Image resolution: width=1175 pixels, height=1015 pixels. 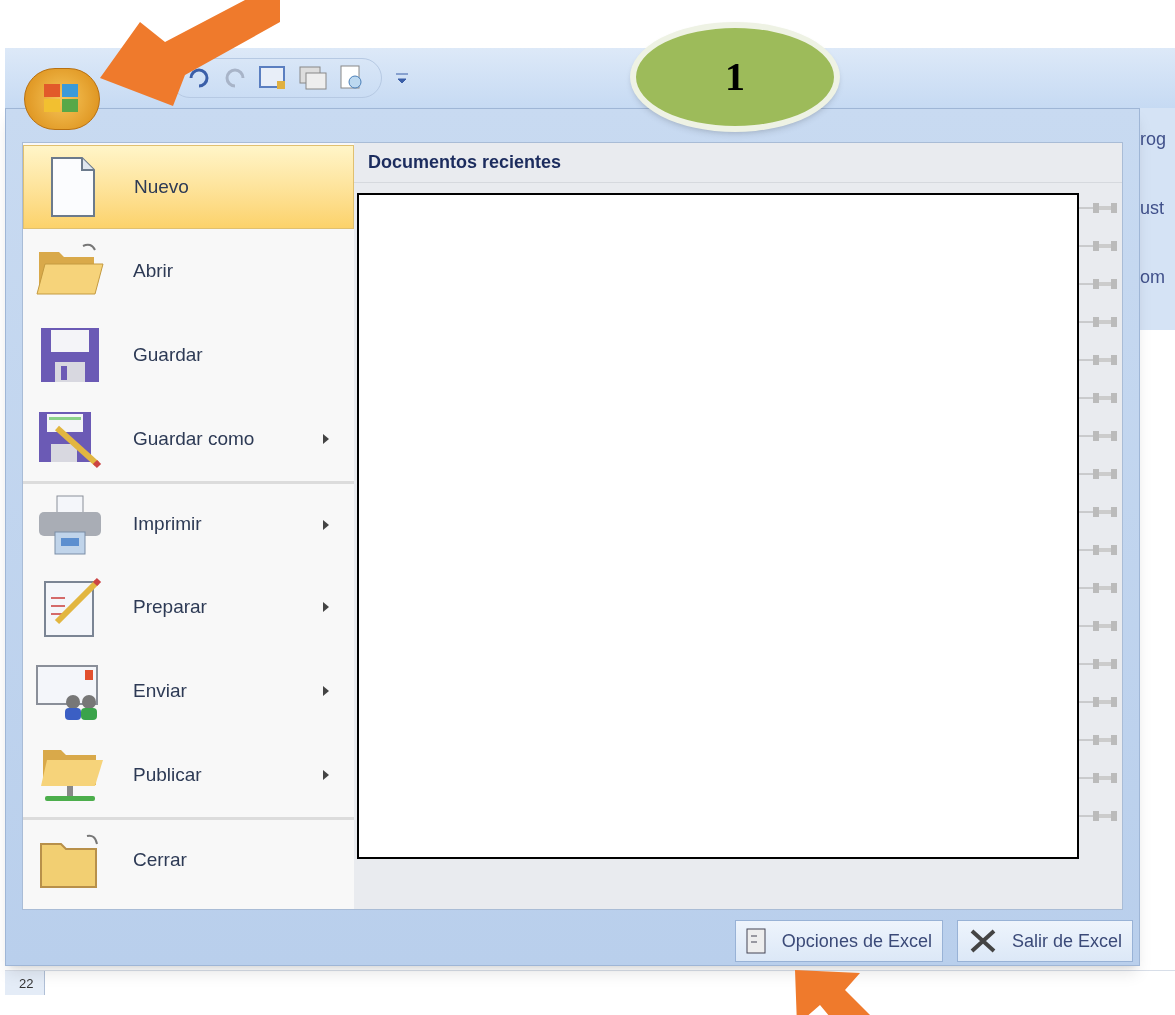 I want to click on redo-icon, so click(x=235, y=78).